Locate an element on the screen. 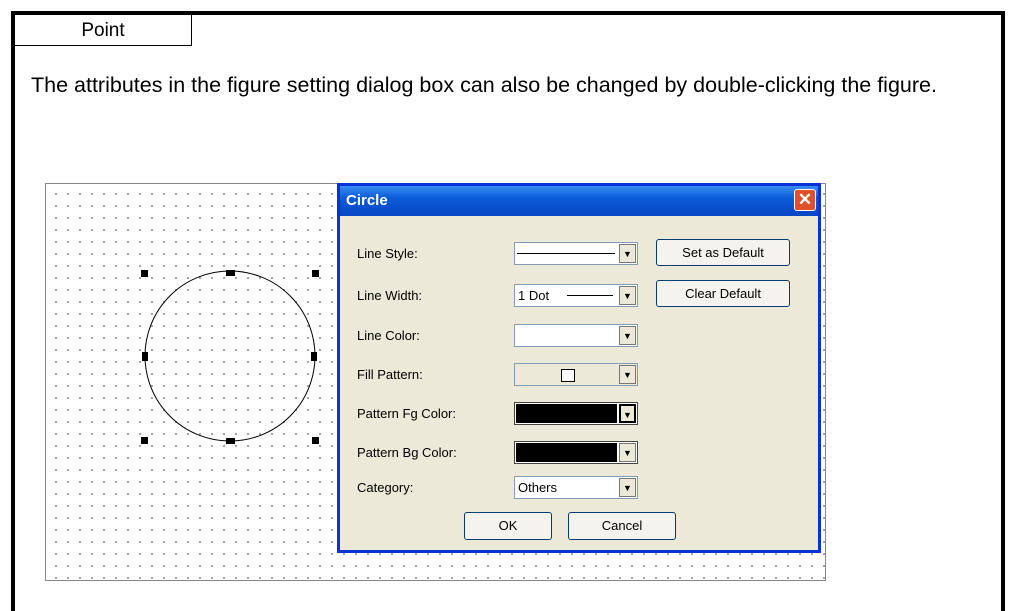 This screenshot has width=1010, height=611. category-label: Category: is located at coordinates (385, 487).